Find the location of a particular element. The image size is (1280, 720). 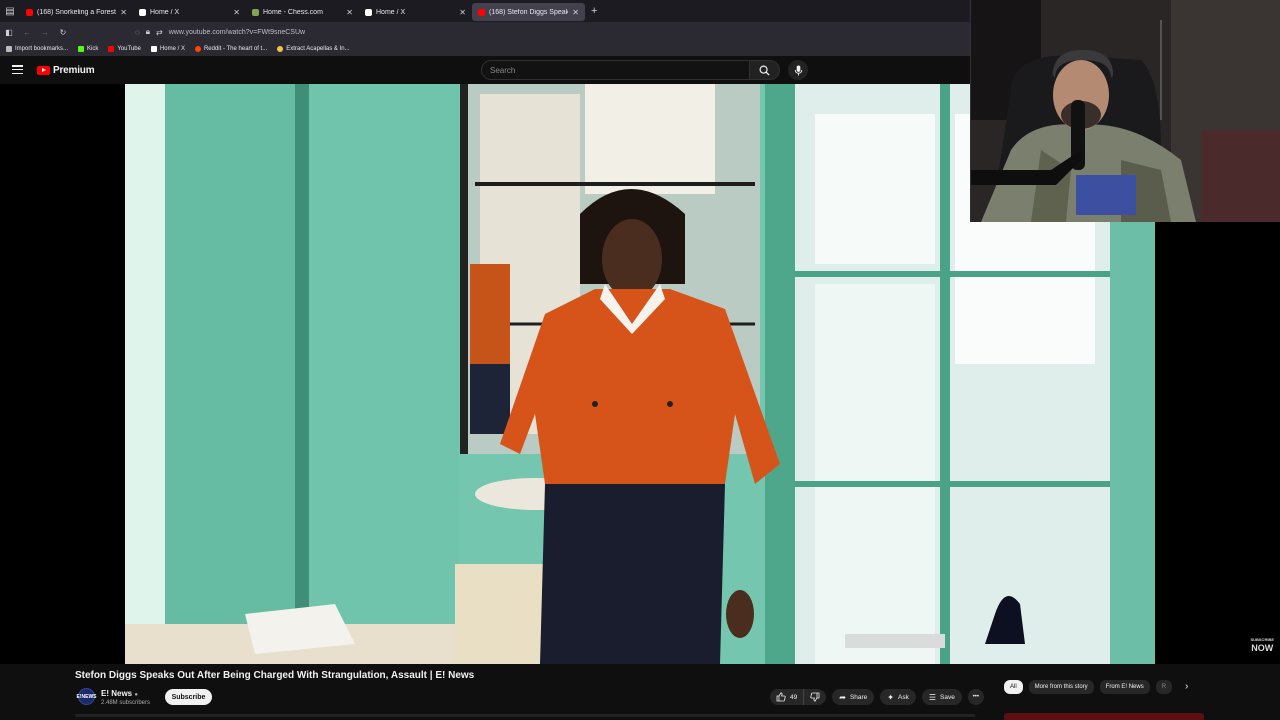

chip-partial: R is located at coordinates (1164, 687).